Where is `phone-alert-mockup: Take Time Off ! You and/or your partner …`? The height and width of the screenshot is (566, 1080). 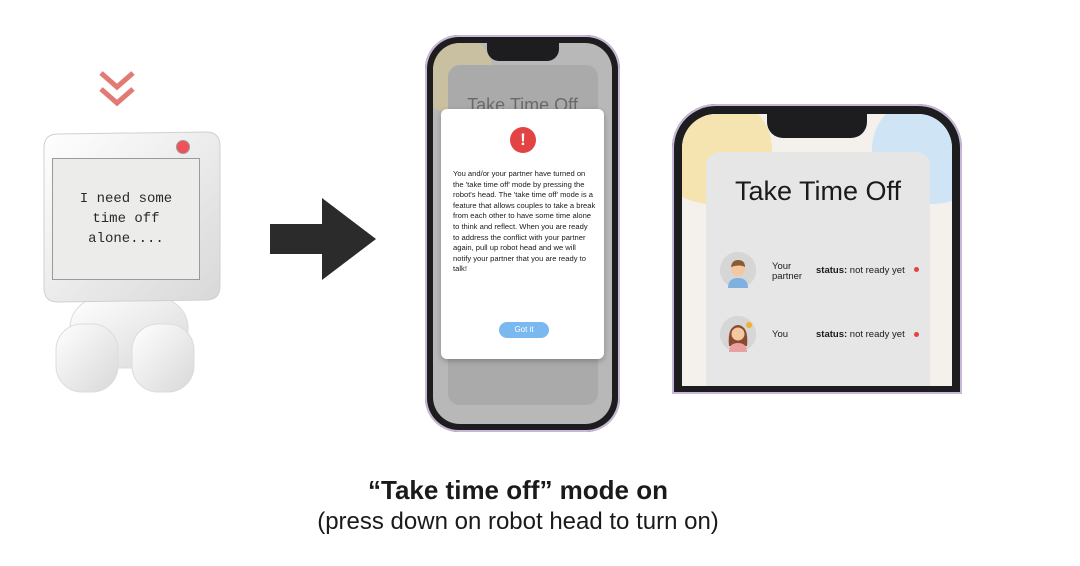 phone-alert-mockup: Take Time Off ! You and/or your partner … is located at coordinates (522, 233).